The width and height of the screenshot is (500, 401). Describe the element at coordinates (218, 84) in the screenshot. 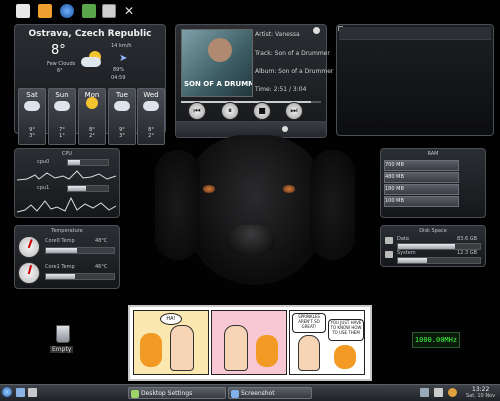

I see `album-art-title: SON OF A DRUMMER` at that location.